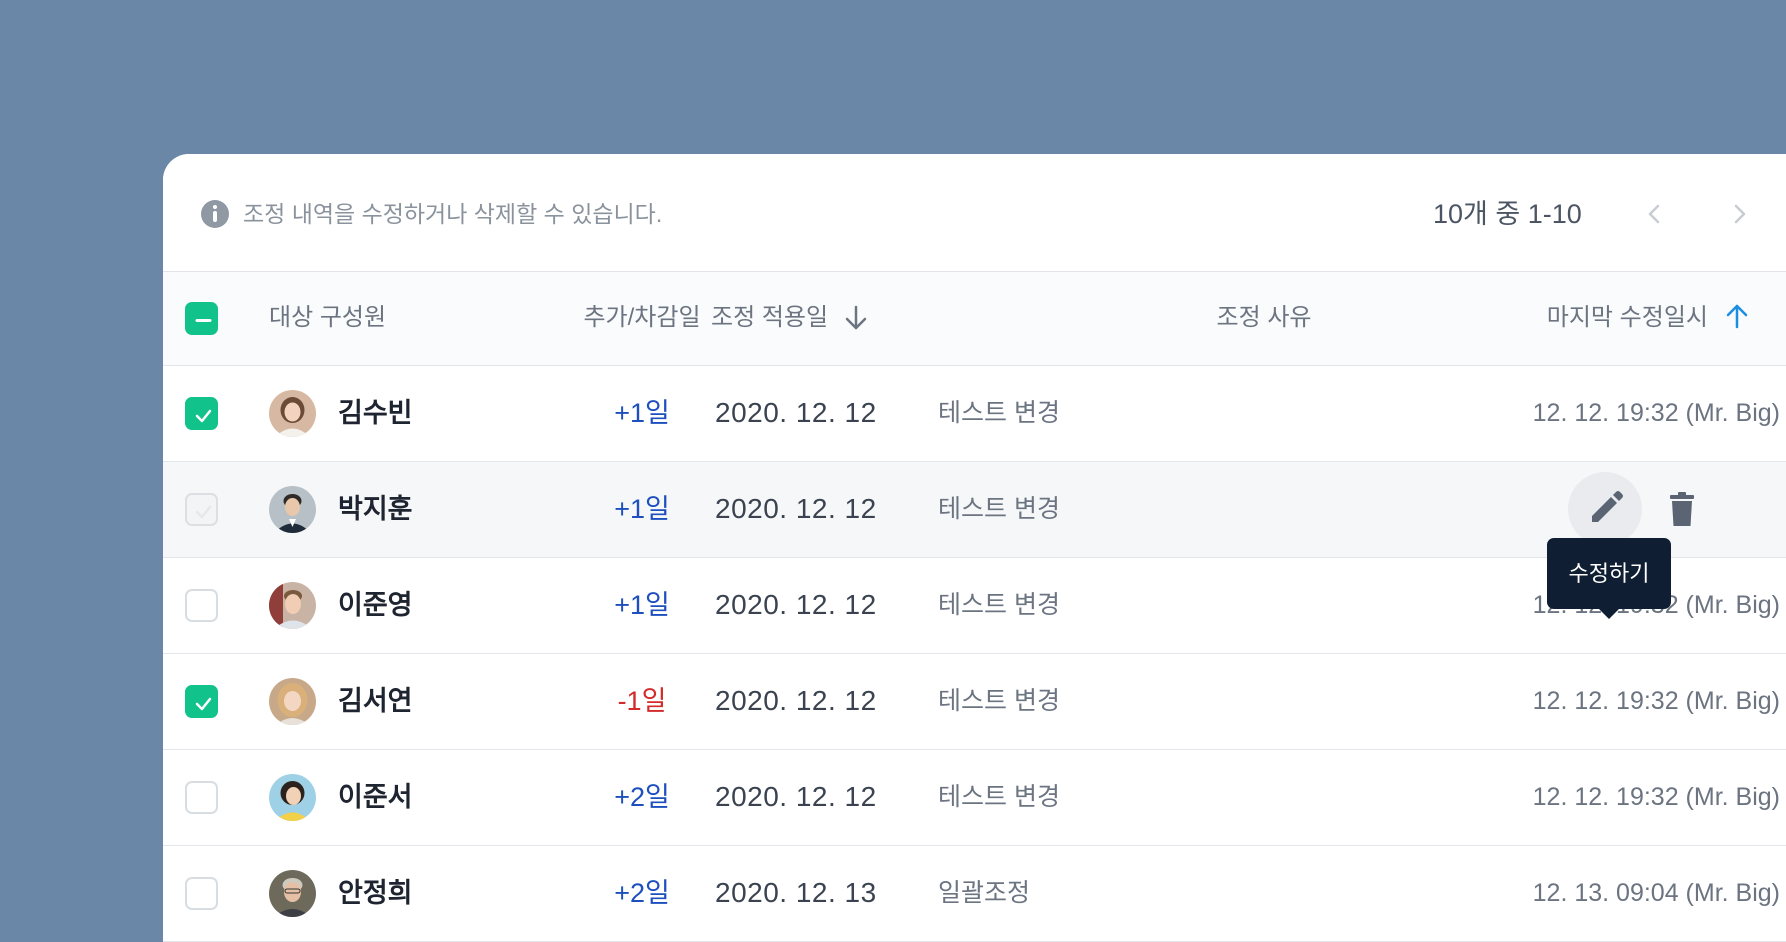  I want to click on delete-button, so click(1682, 509).